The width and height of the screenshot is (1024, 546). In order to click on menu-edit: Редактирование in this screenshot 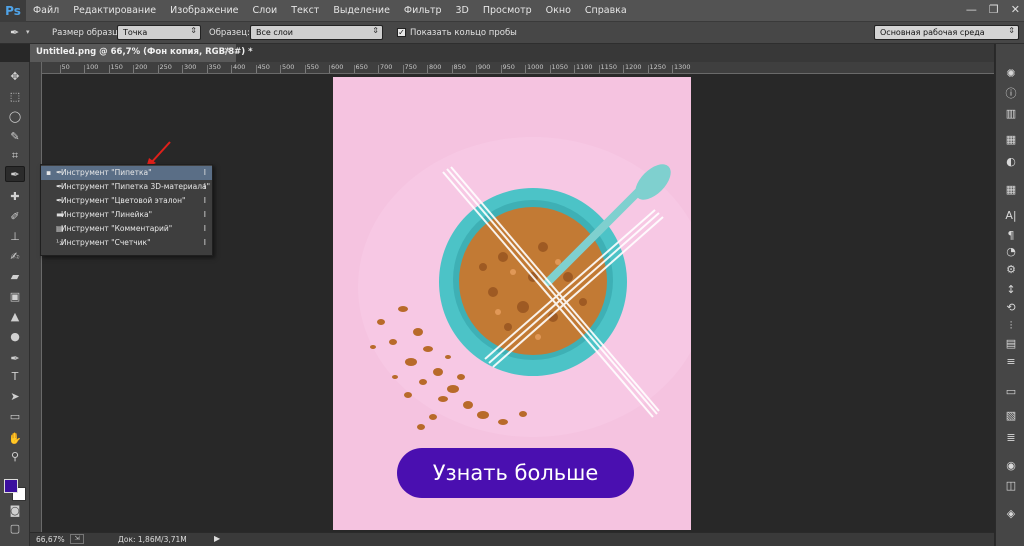, I will do `click(114, 11)`.